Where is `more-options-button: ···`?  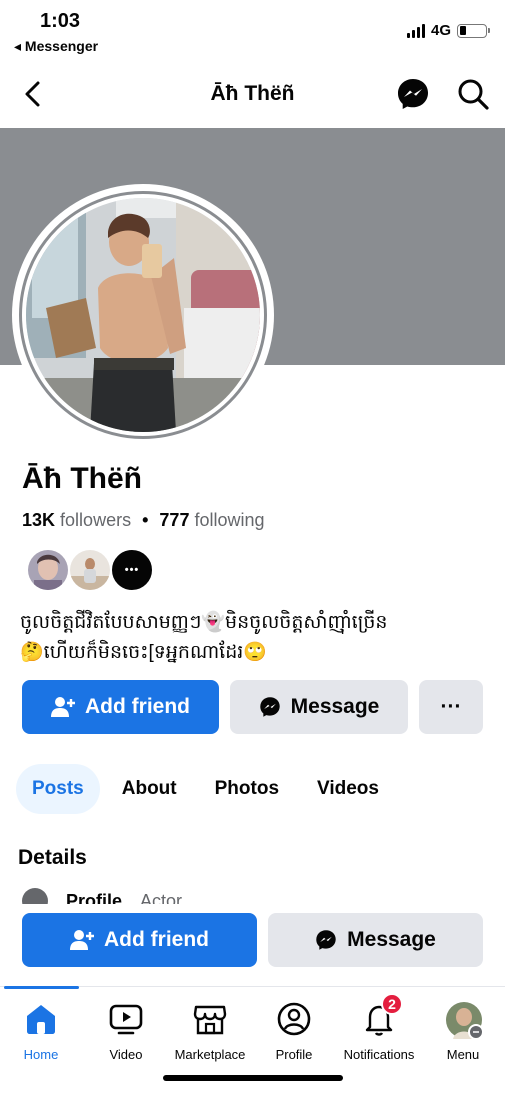 more-options-button: ··· is located at coordinates (451, 707).